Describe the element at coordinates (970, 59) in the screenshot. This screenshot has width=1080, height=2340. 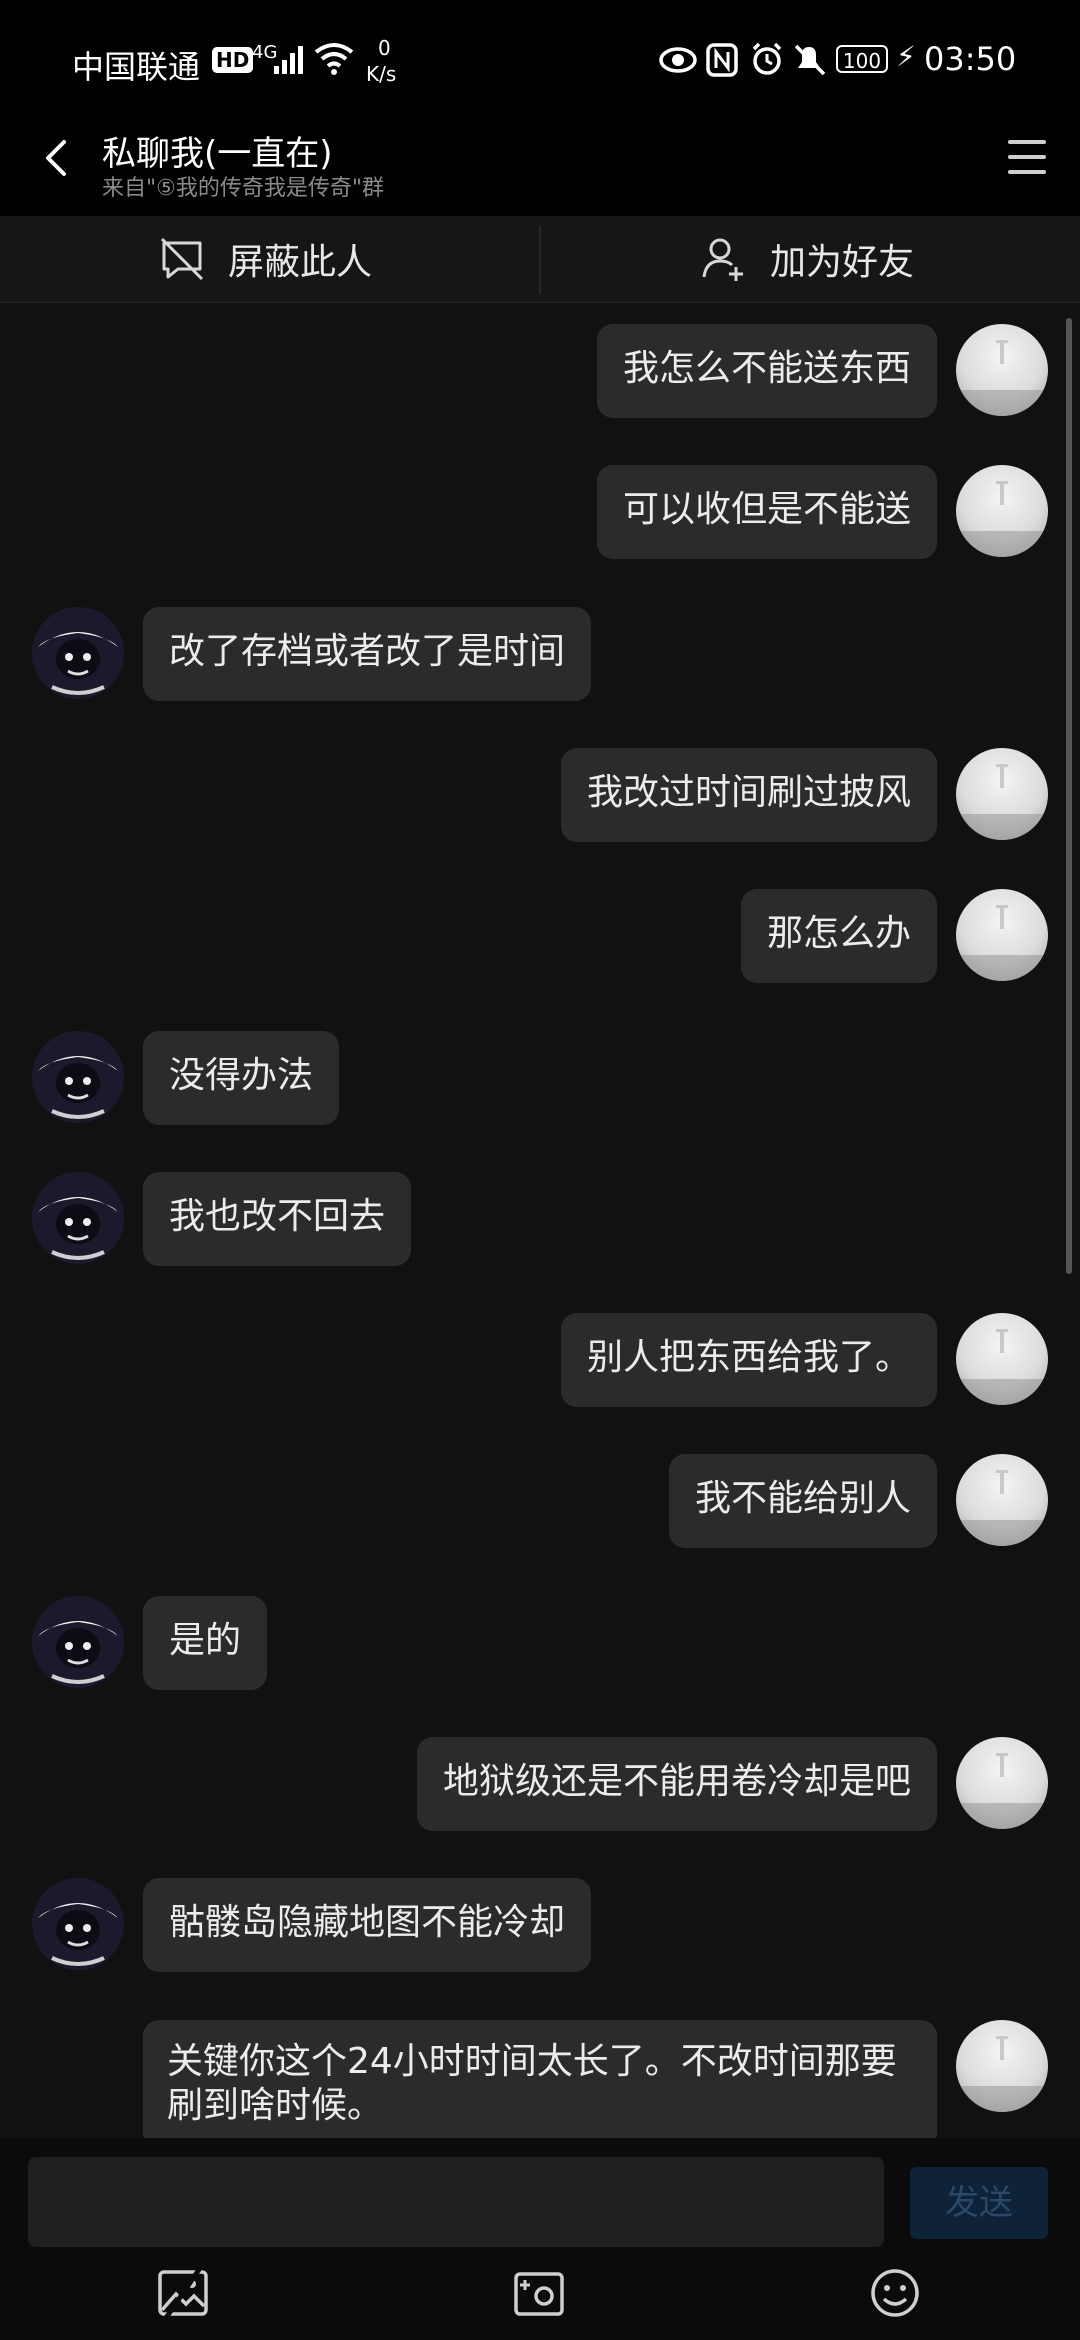
I see `clock: 03:50` at that location.